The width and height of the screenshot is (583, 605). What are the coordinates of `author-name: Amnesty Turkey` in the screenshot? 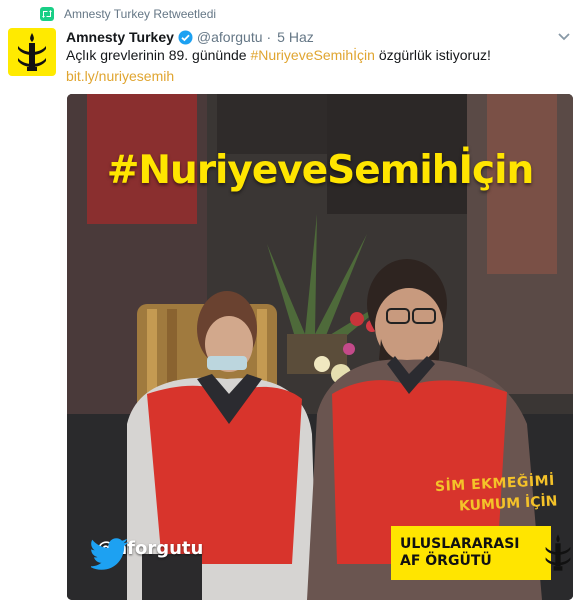 It's located at (120, 37).